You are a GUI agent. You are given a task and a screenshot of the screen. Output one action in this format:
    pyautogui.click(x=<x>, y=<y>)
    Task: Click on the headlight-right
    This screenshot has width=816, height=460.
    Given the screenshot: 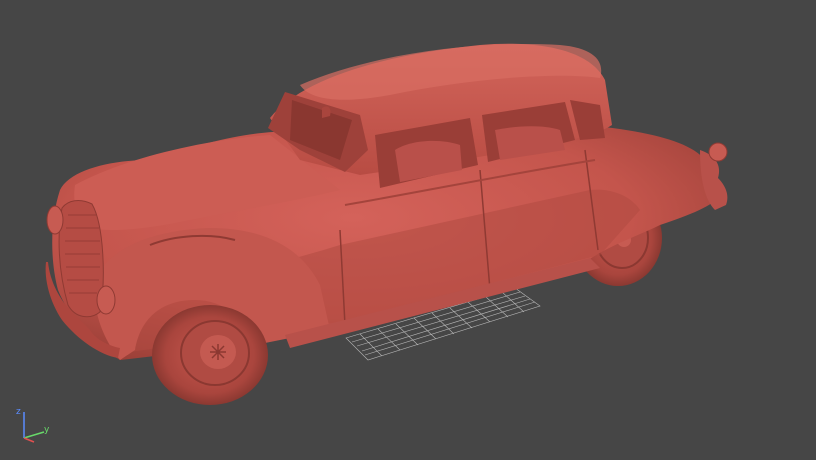 What is the action you would take?
    pyautogui.click(x=106, y=300)
    